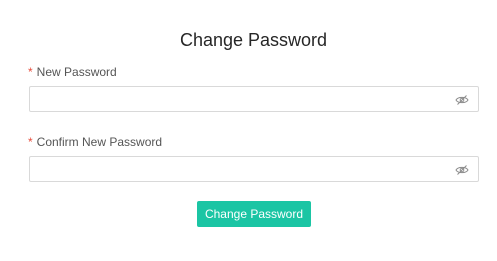  What do you see at coordinates (243, 169) in the screenshot?
I see `confirm-password-input` at bounding box center [243, 169].